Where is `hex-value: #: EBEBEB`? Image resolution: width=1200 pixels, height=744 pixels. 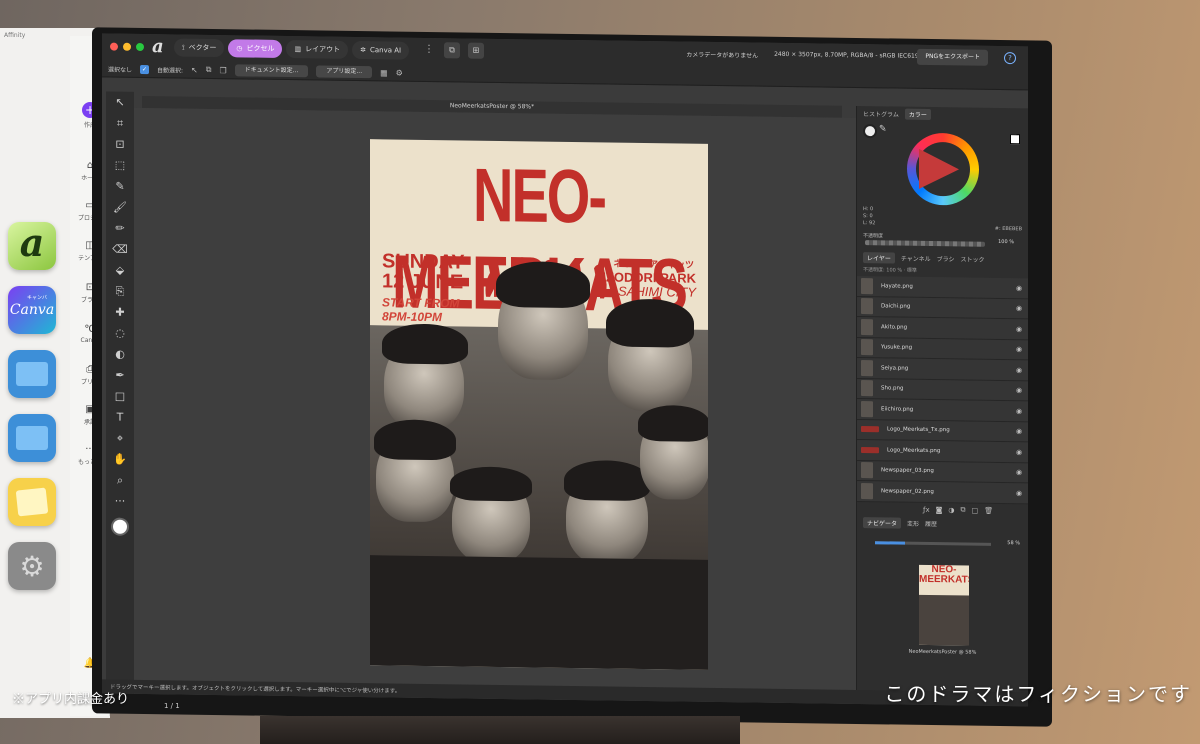
hex-value: #: EBEBEB is located at coordinates (1008, 229).